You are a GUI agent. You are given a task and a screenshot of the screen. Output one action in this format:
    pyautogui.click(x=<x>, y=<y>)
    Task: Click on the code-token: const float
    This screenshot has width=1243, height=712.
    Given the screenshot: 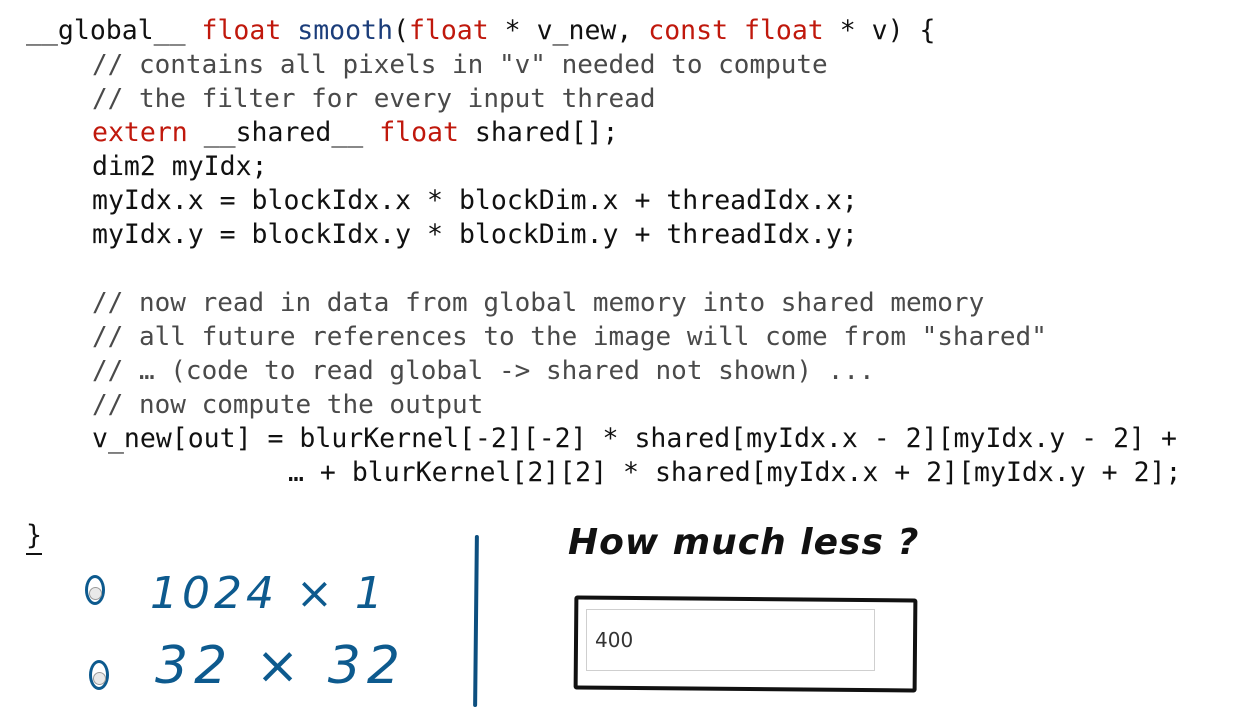 What is the action you would take?
    pyautogui.click(x=736, y=30)
    